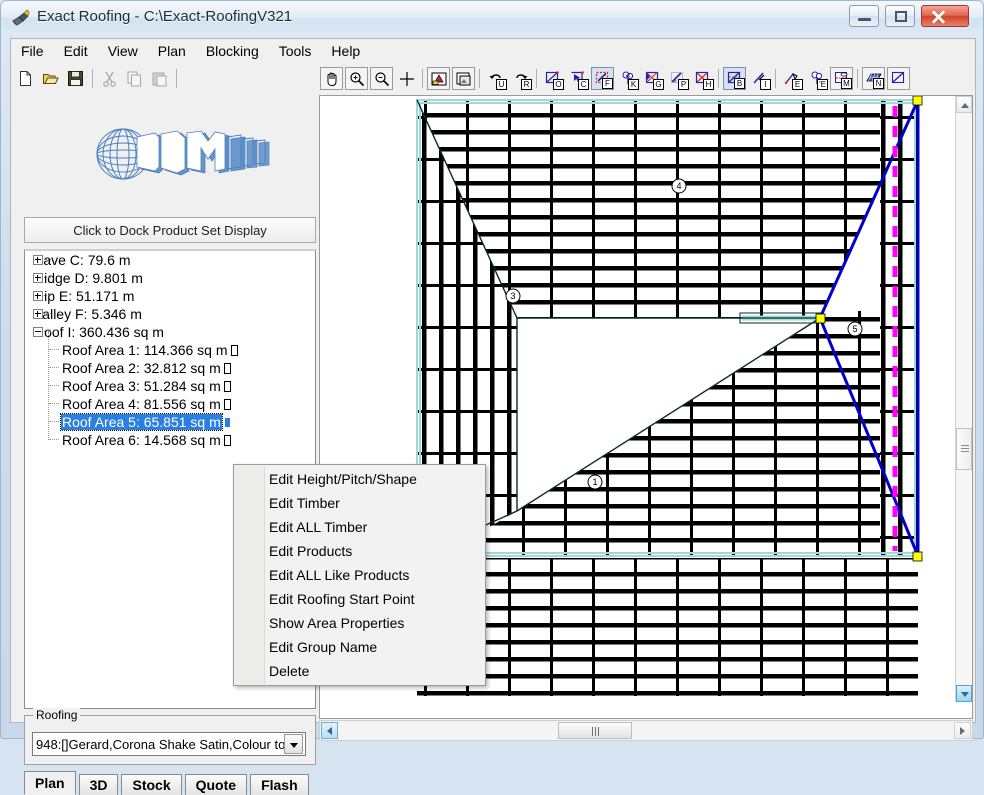 Image resolution: width=984 pixels, height=795 pixels. What do you see at coordinates (646, 730) in the screenshot?
I see `canvas-horizontal-scrollbar` at bounding box center [646, 730].